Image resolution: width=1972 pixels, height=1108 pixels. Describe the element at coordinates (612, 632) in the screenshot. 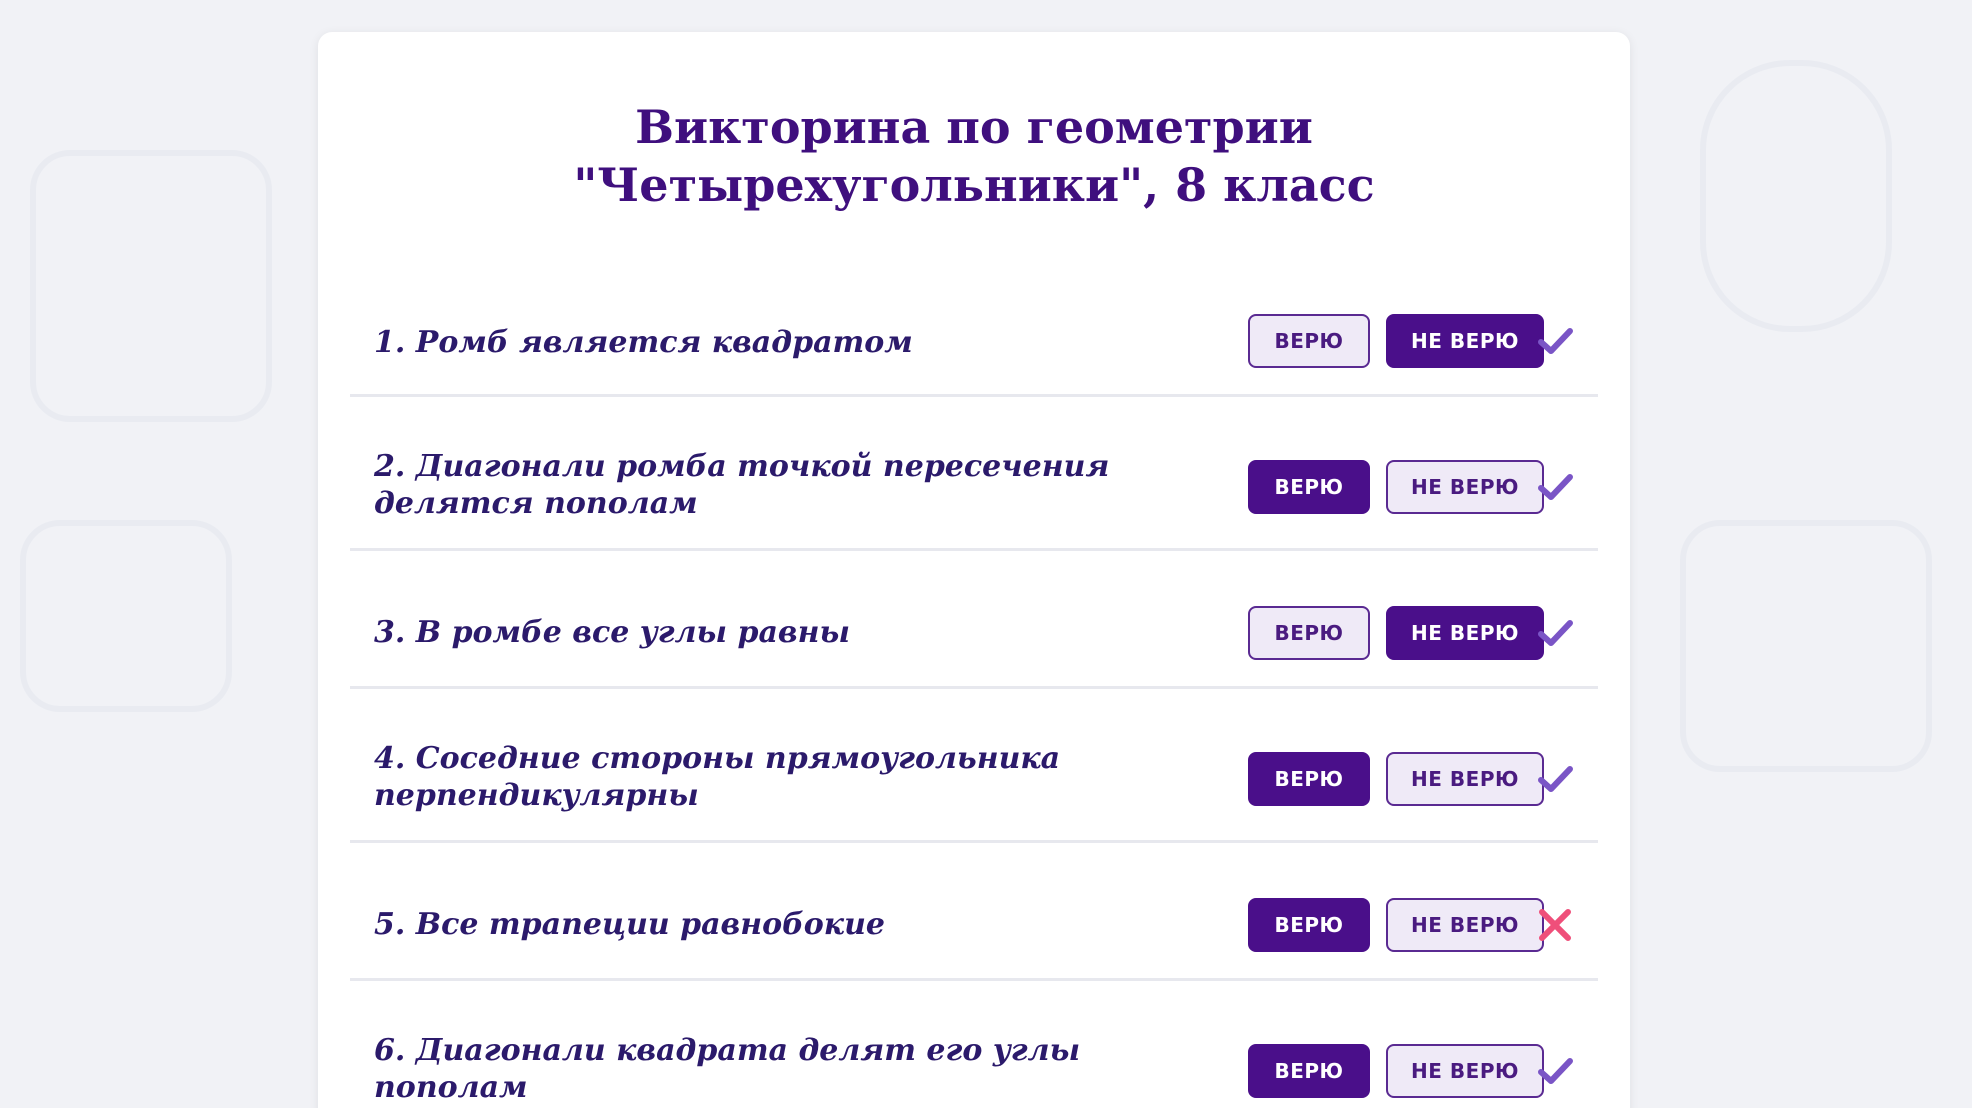

I see `question-text: 3. В ромбе все углы равны` at that location.